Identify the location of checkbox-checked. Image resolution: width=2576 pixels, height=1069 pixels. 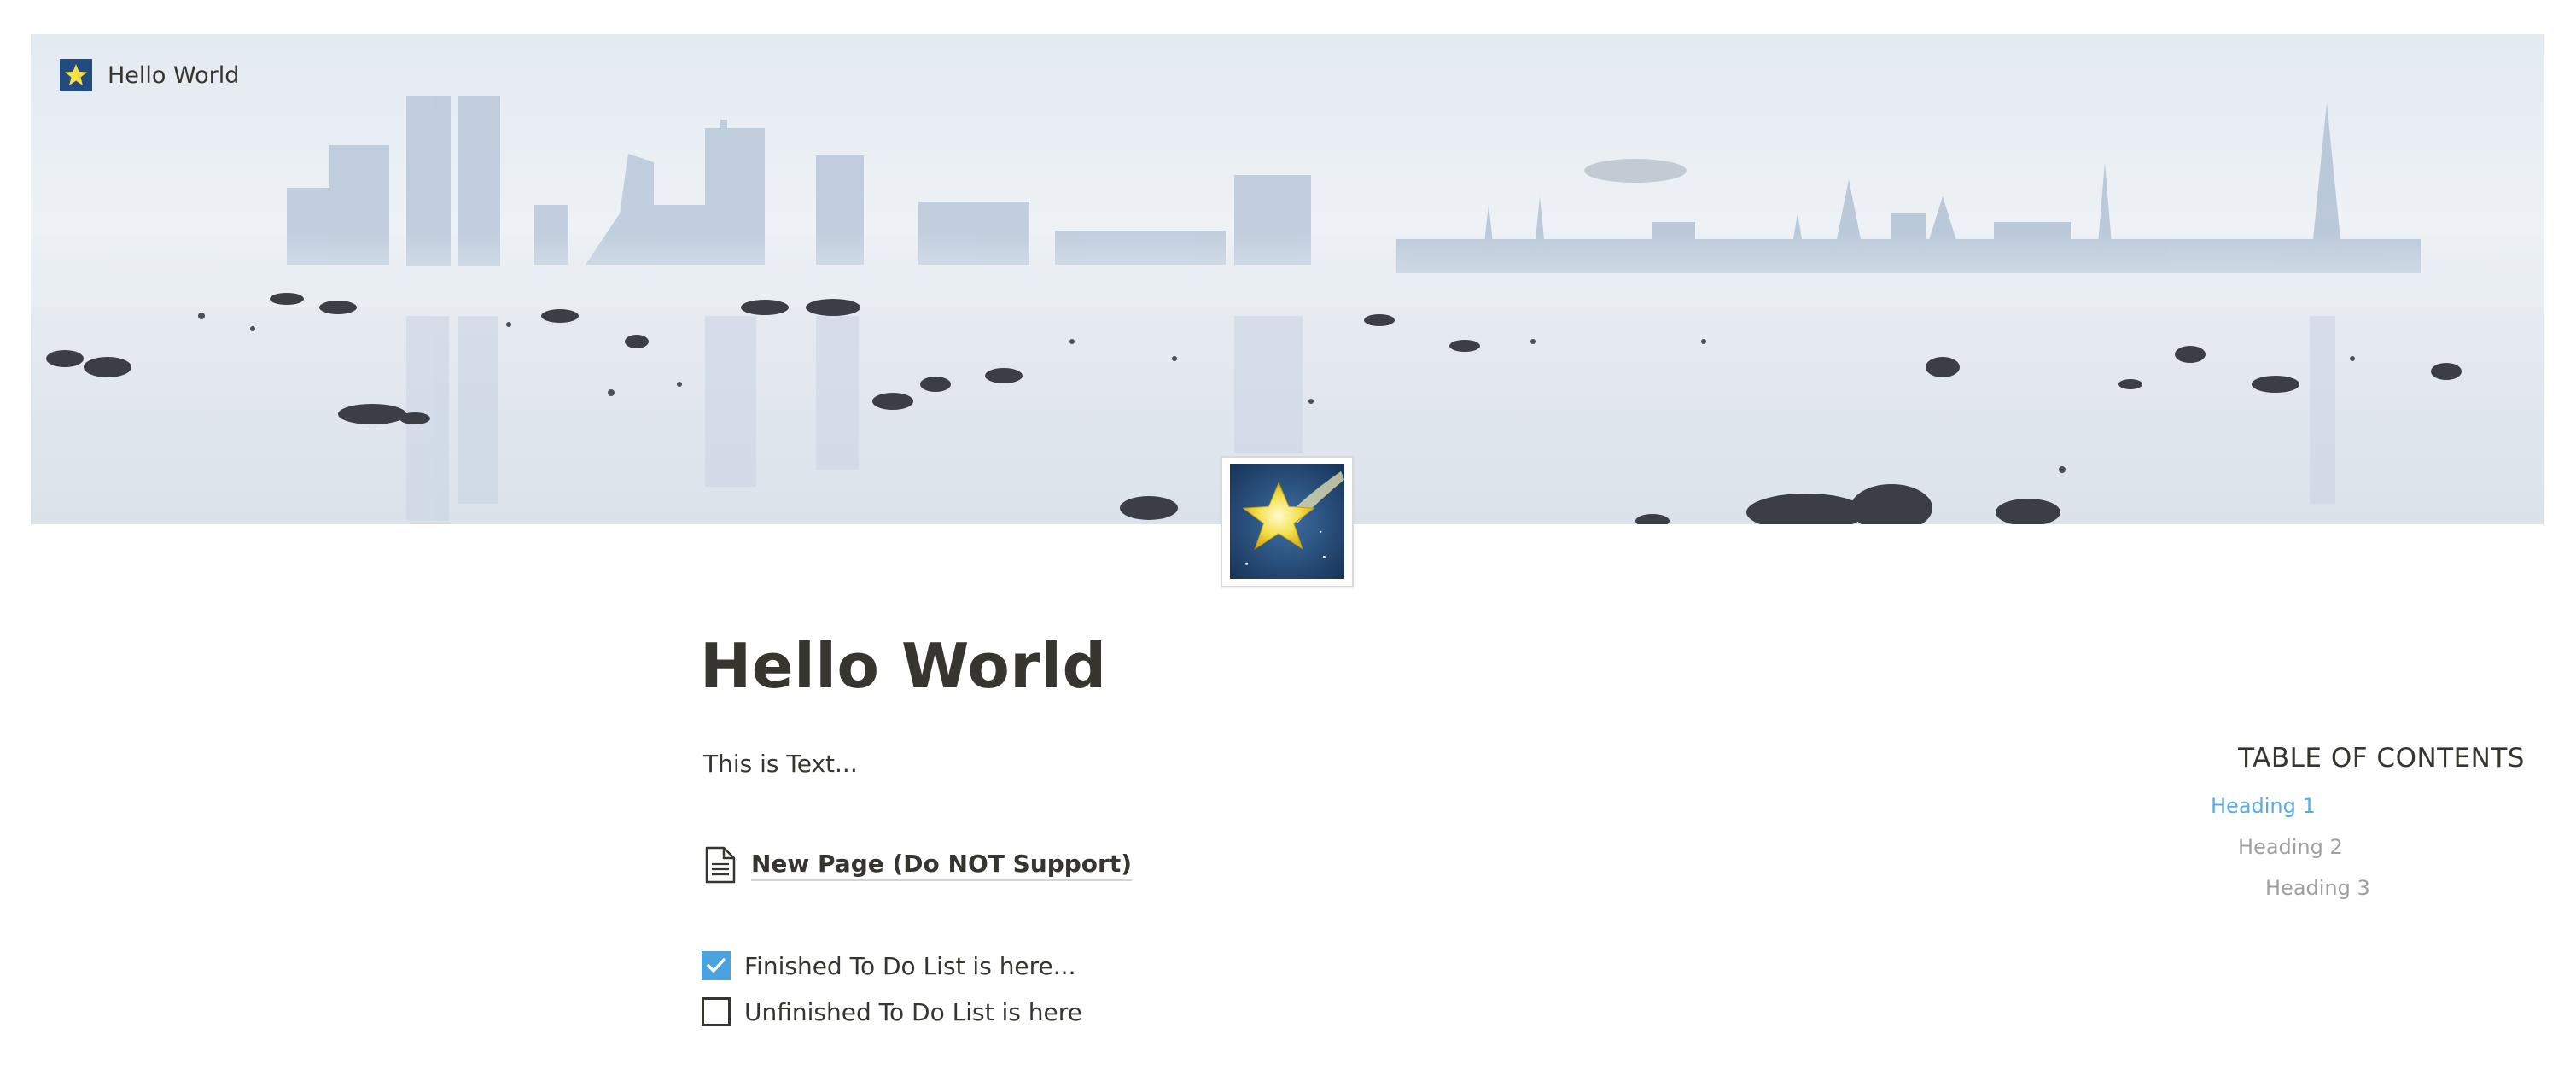
(716, 965).